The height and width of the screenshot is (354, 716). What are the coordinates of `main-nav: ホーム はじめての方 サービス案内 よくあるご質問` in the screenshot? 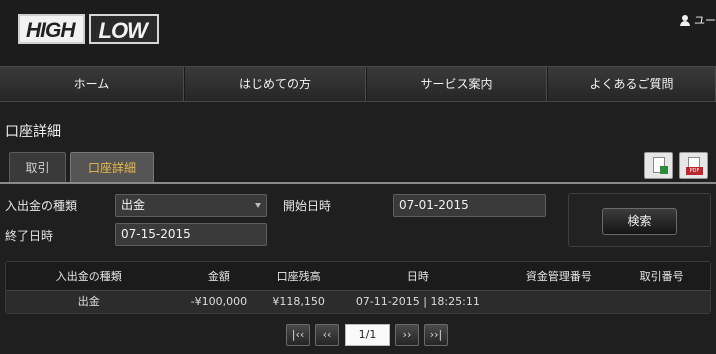 It's located at (358, 84).